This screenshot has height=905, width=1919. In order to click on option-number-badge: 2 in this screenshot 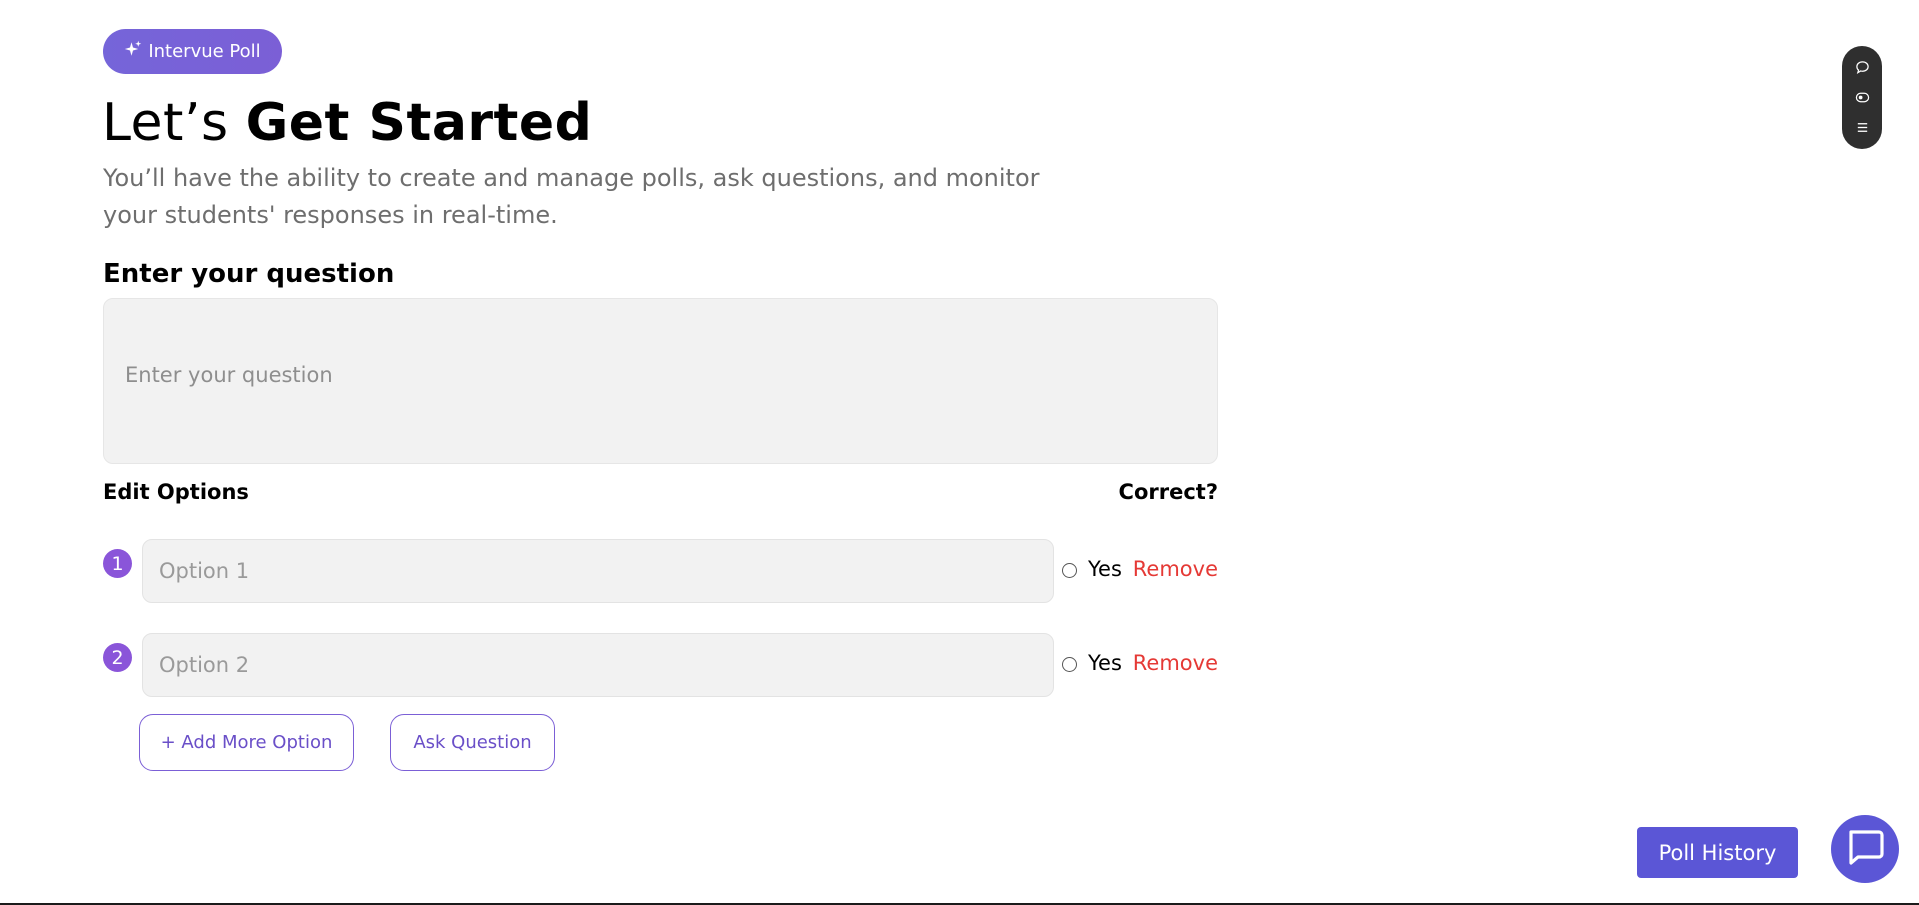, I will do `click(117, 657)`.